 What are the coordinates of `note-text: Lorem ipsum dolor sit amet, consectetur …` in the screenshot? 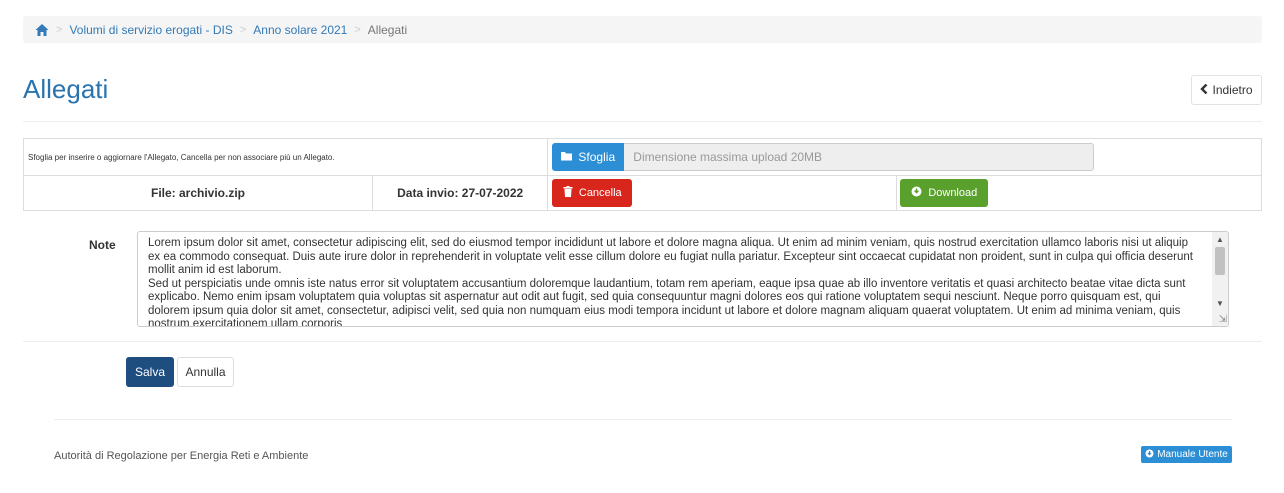 It's located at (670, 282).